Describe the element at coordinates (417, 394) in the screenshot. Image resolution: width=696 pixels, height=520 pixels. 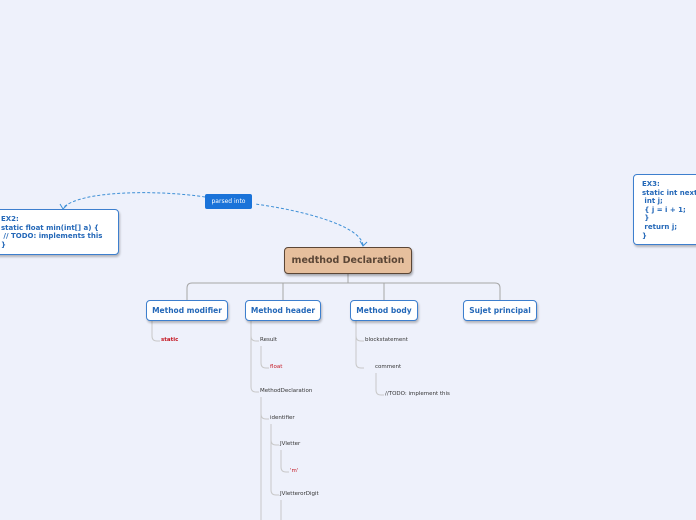
I see `leaf-todo-comment: //TODO: implement this` at that location.